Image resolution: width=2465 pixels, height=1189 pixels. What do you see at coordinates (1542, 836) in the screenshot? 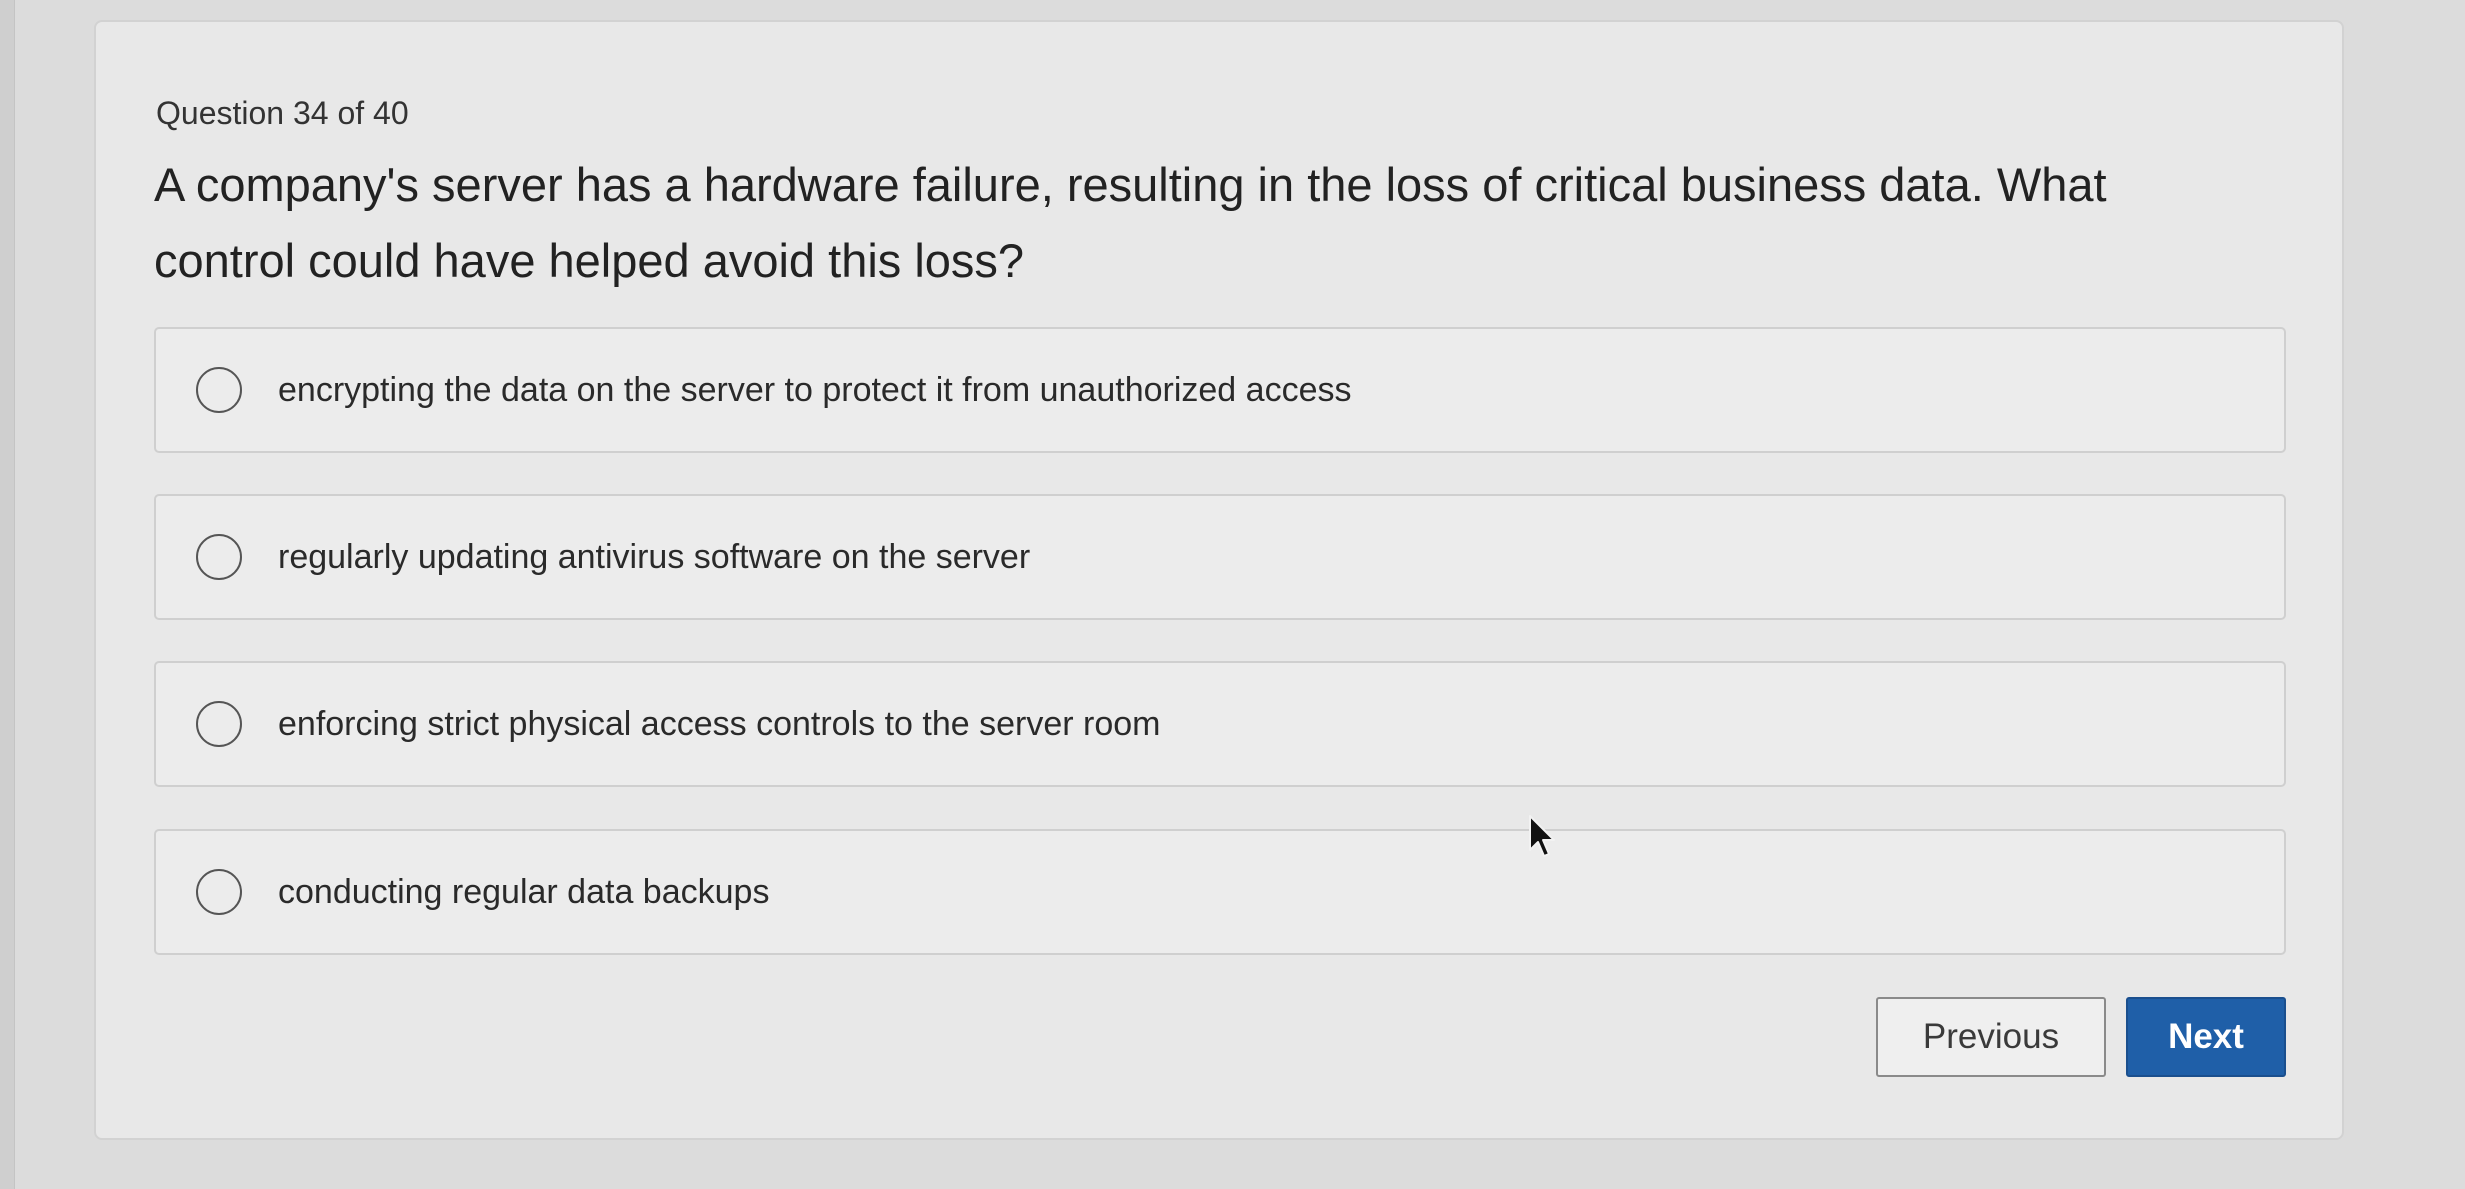
I see `mouse-pointer-icon` at bounding box center [1542, 836].